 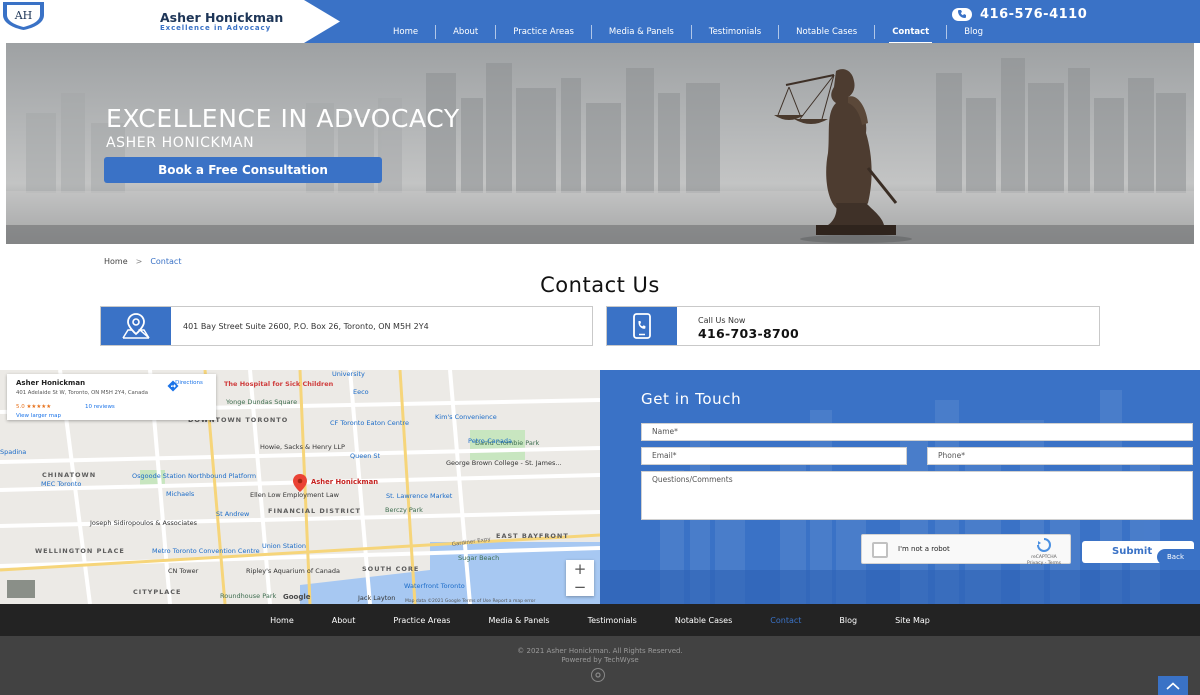 What do you see at coordinates (282, 620) in the screenshot?
I see `footer-nav-home: Home` at bounding box center [282, 620].